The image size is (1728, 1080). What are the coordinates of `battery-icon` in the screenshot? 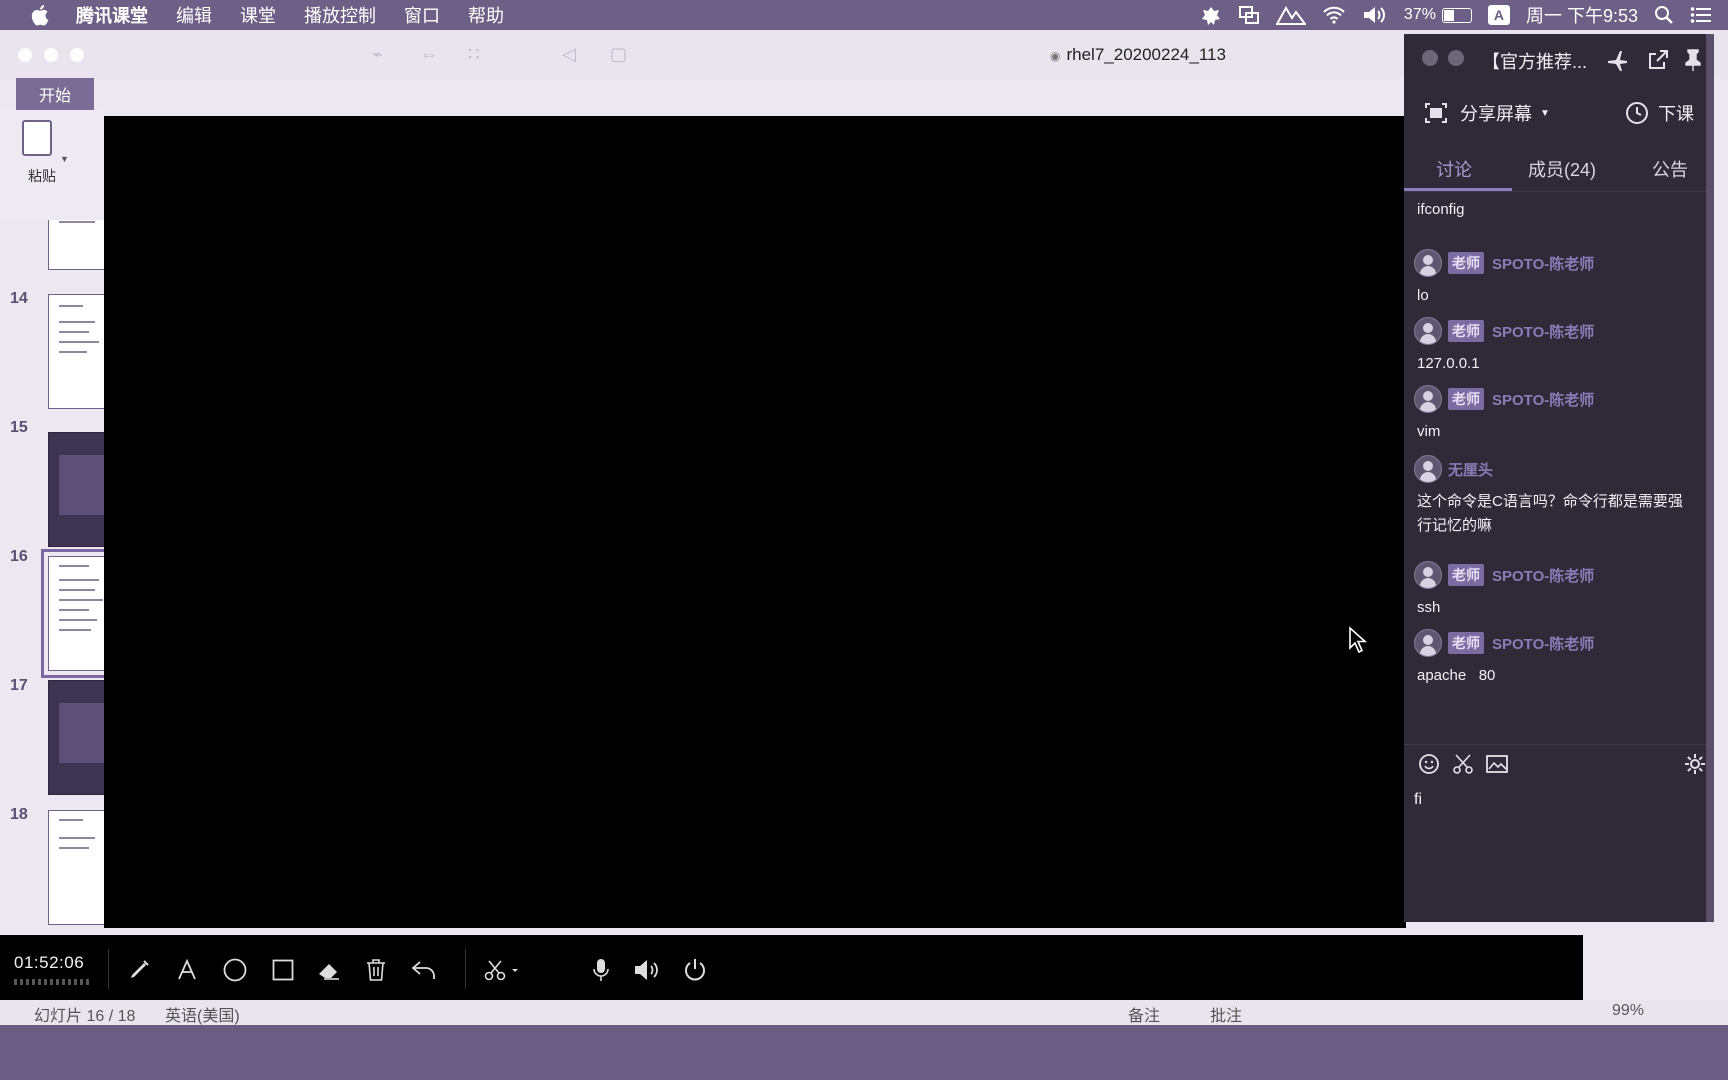 It's located at (1456, 15).